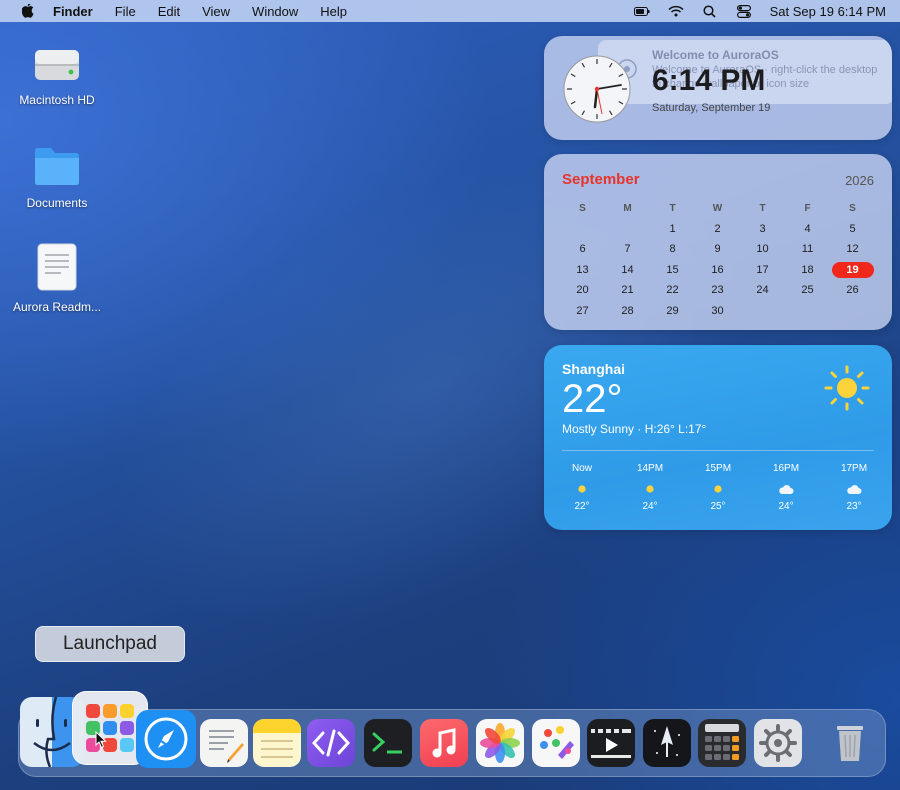 This screenshot has height=790, width=900. What do you see at coordinates (57, 75) in the screenshot?
I see `desktop-icon-macintosh-hd: Macintosh HD` at bounding box center [57, 75].